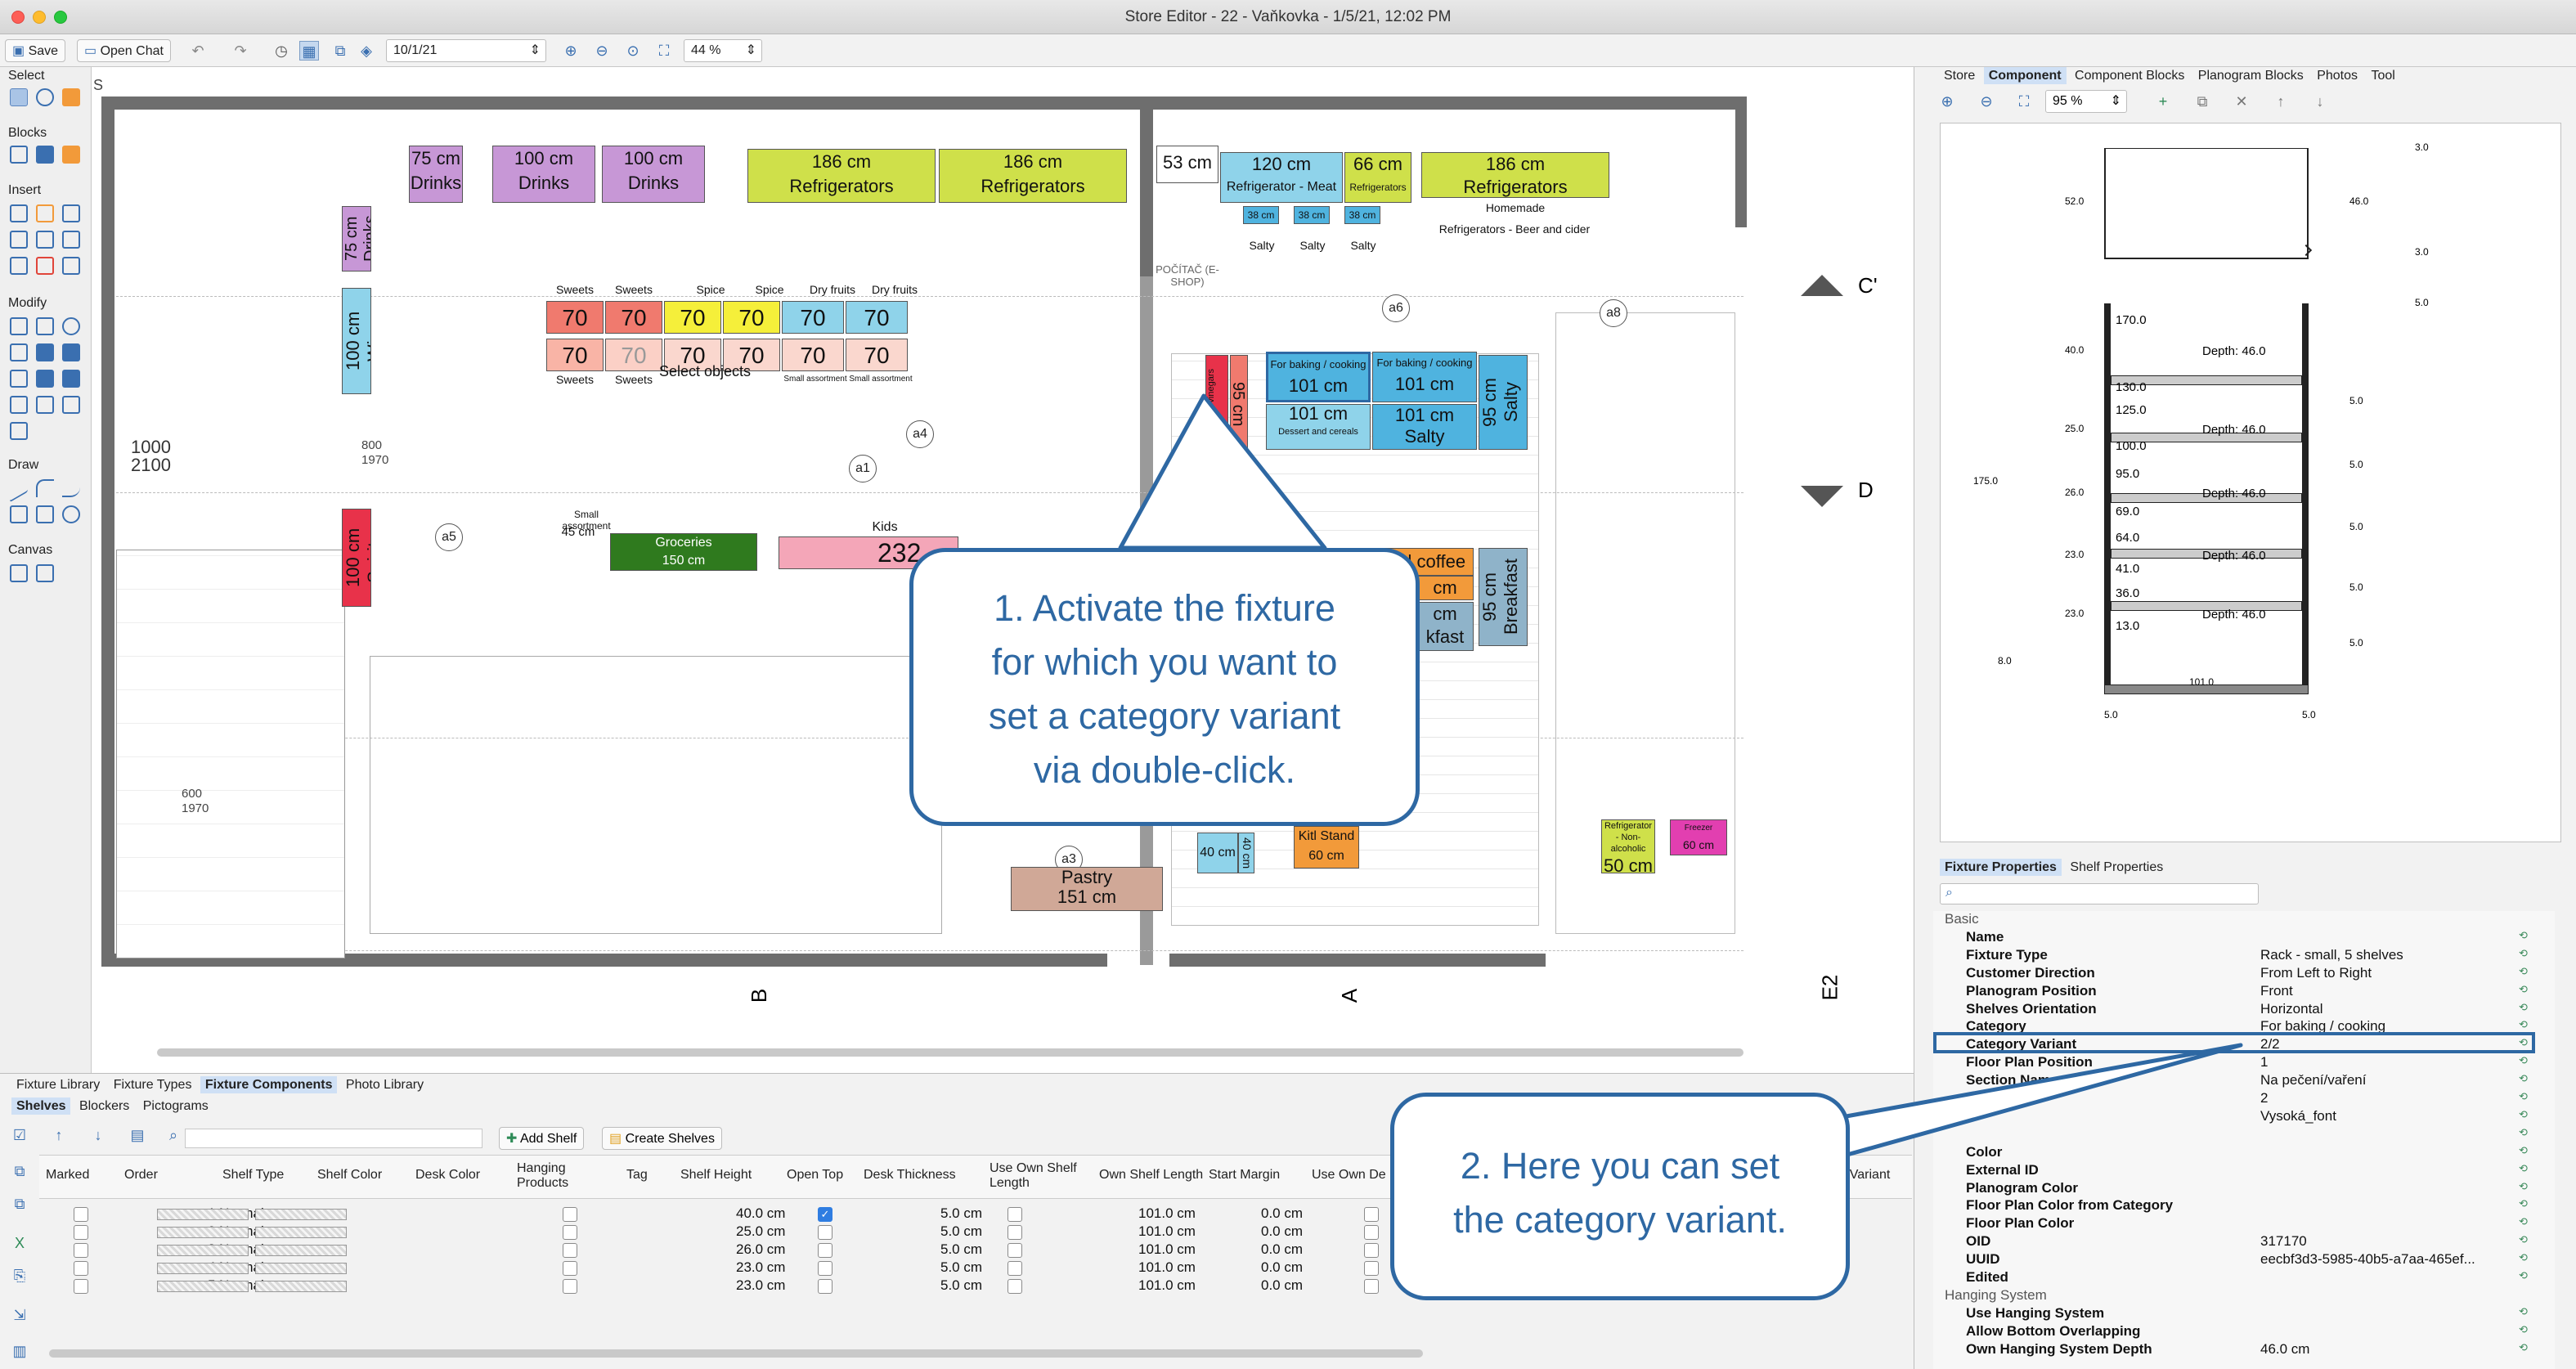 The height and width of the screenshot is (1369, 2576). What do you see at coordinates (19, 573) in the screenshot?
I see `canvas-background-icon` at bounding box center [19, 573].